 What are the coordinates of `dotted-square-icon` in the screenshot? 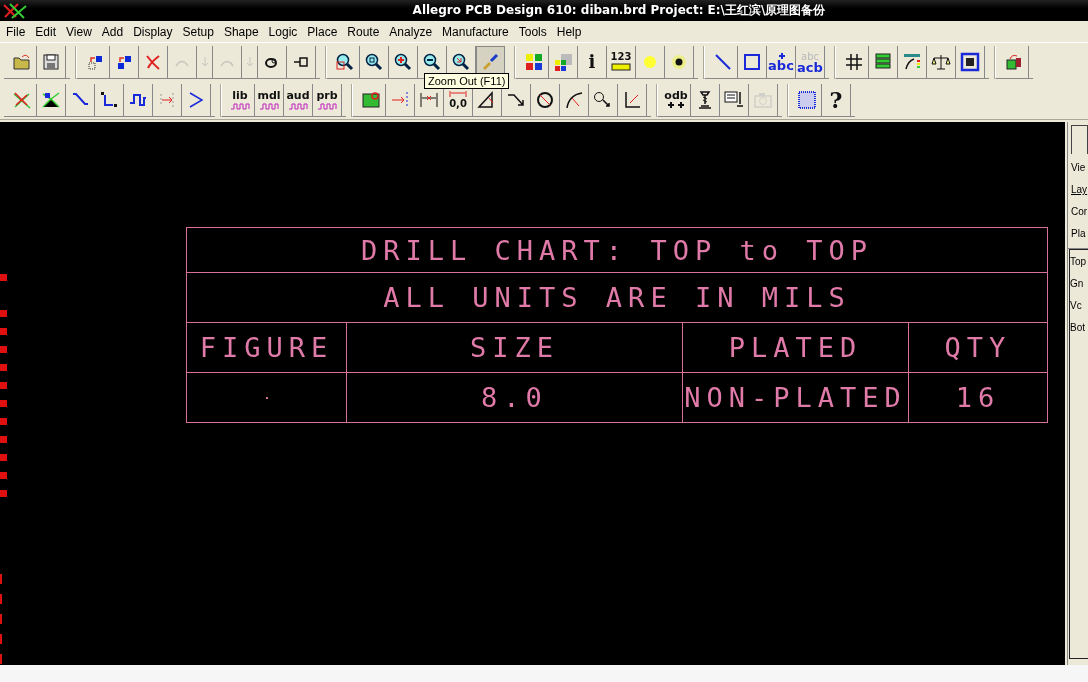 It's located at (807, 99).